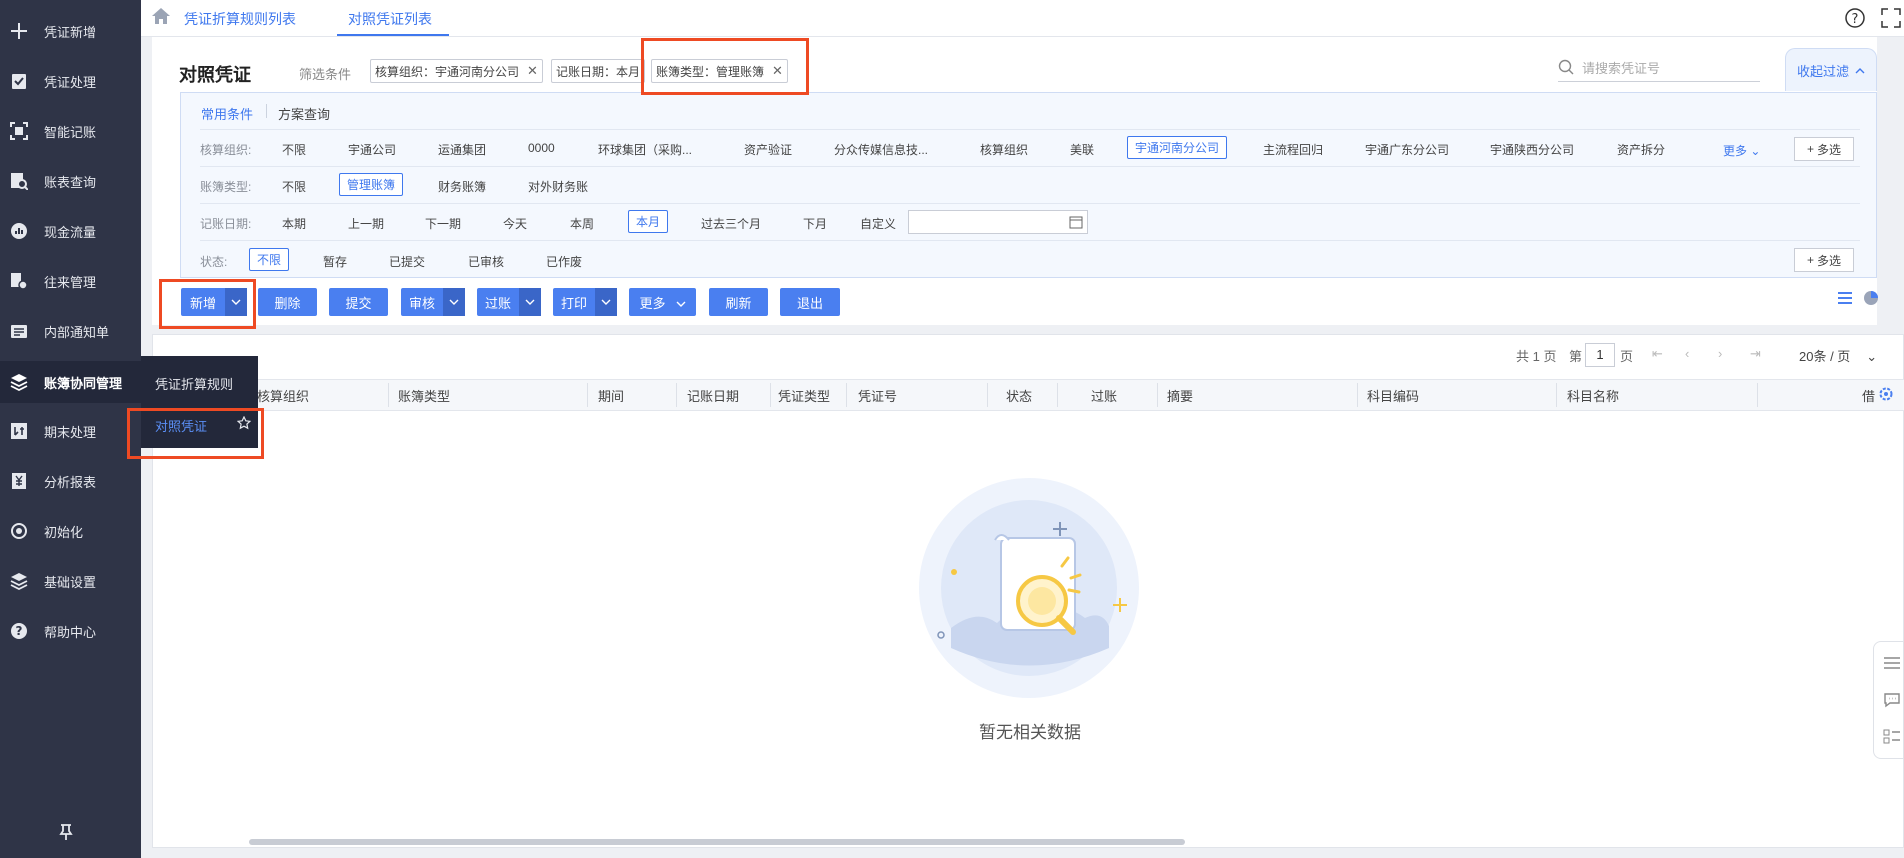 This screenshot has height=858, width=1904. Describe the element at coordinates (70, 131) in the screenshot. I see `nav-item-smart-booking: 智能记账` at that location.